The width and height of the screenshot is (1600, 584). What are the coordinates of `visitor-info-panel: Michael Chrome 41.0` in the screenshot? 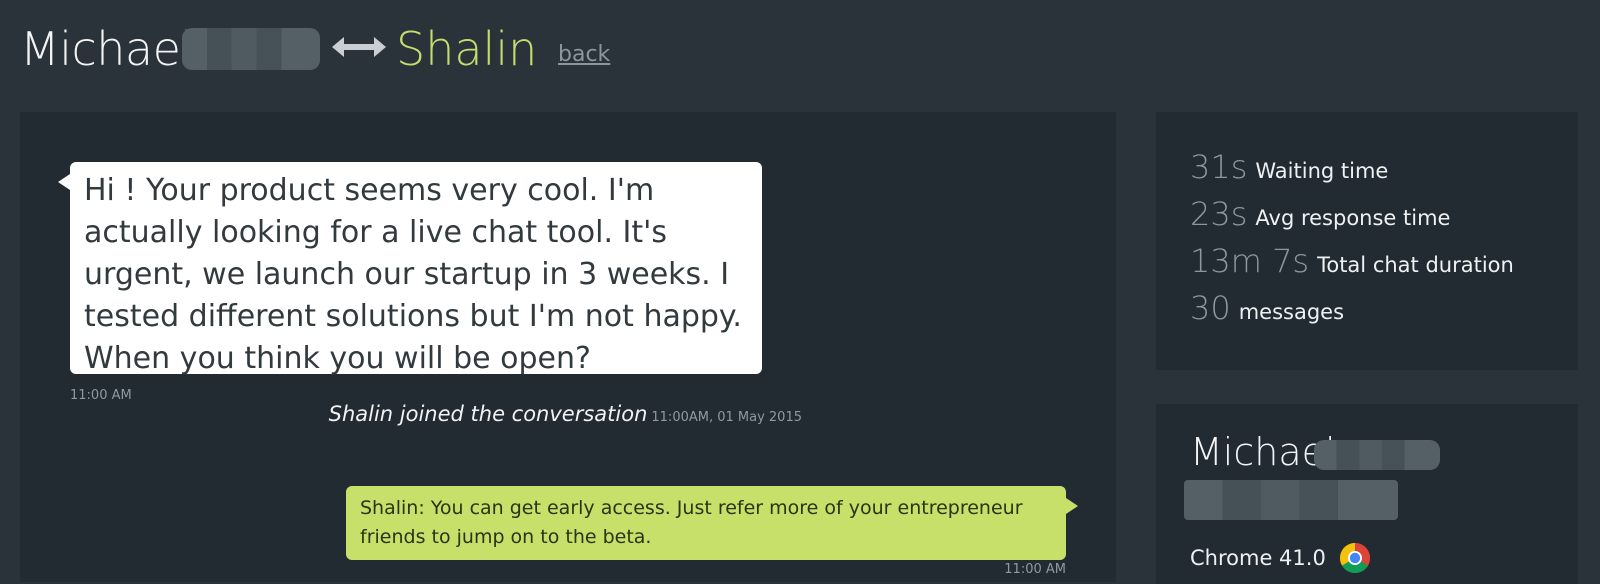 It's located at (1367, 494).